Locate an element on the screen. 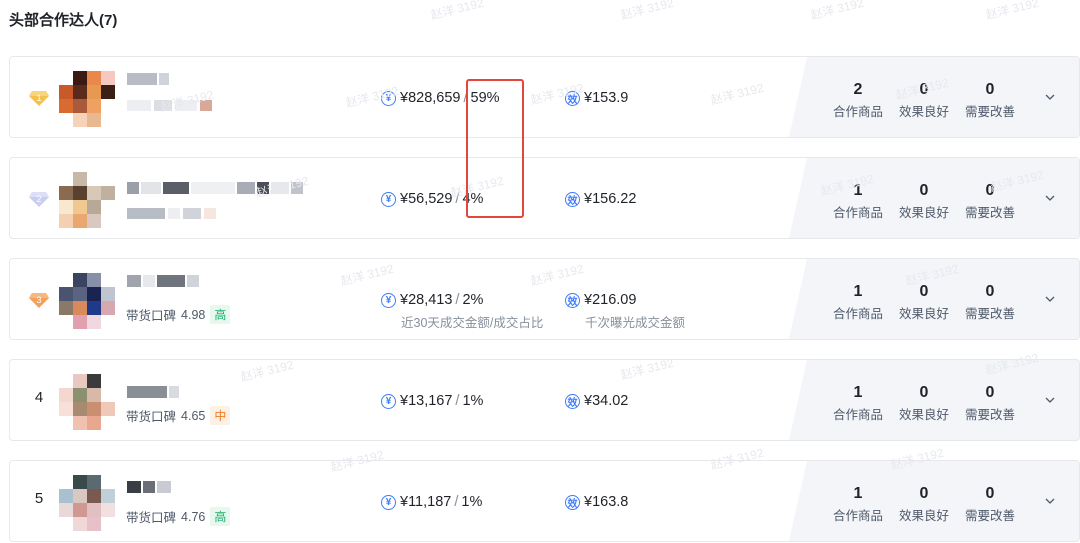 The height and width of the screenshot is (543, 1080). svg-text: 2 is located at coordinates (38, 199).